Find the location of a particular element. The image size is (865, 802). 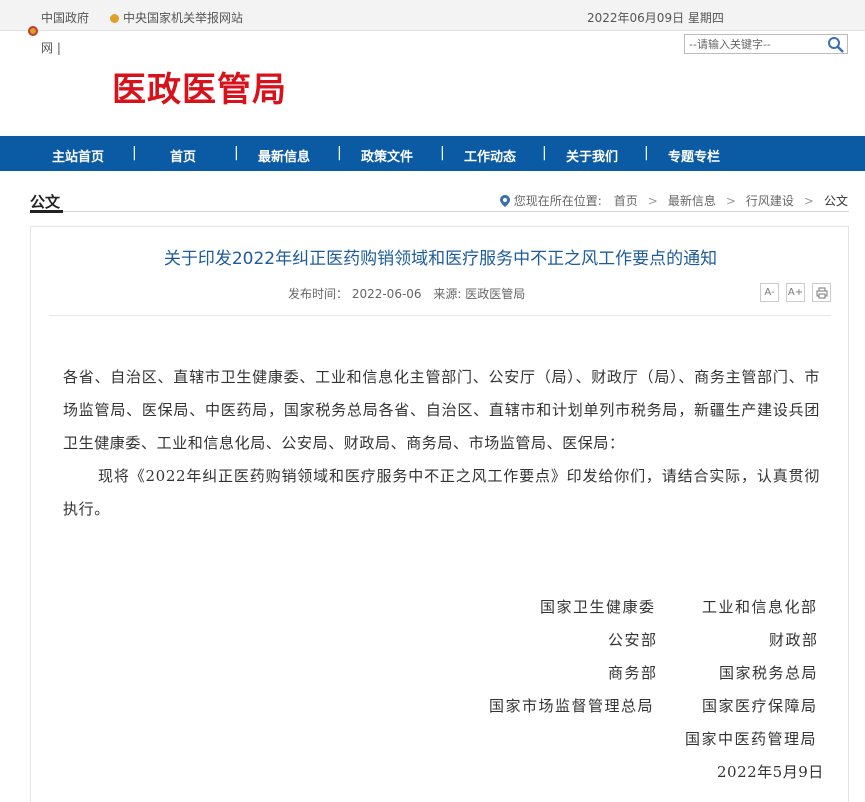

wang-label: 网 | is located at coordinates (51, 48).